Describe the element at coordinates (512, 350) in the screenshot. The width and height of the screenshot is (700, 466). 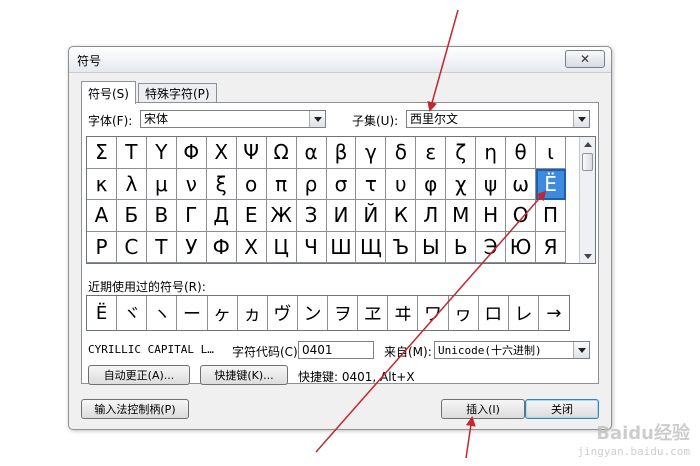
I see `from-select: Unicode(十六进制)` at that location.